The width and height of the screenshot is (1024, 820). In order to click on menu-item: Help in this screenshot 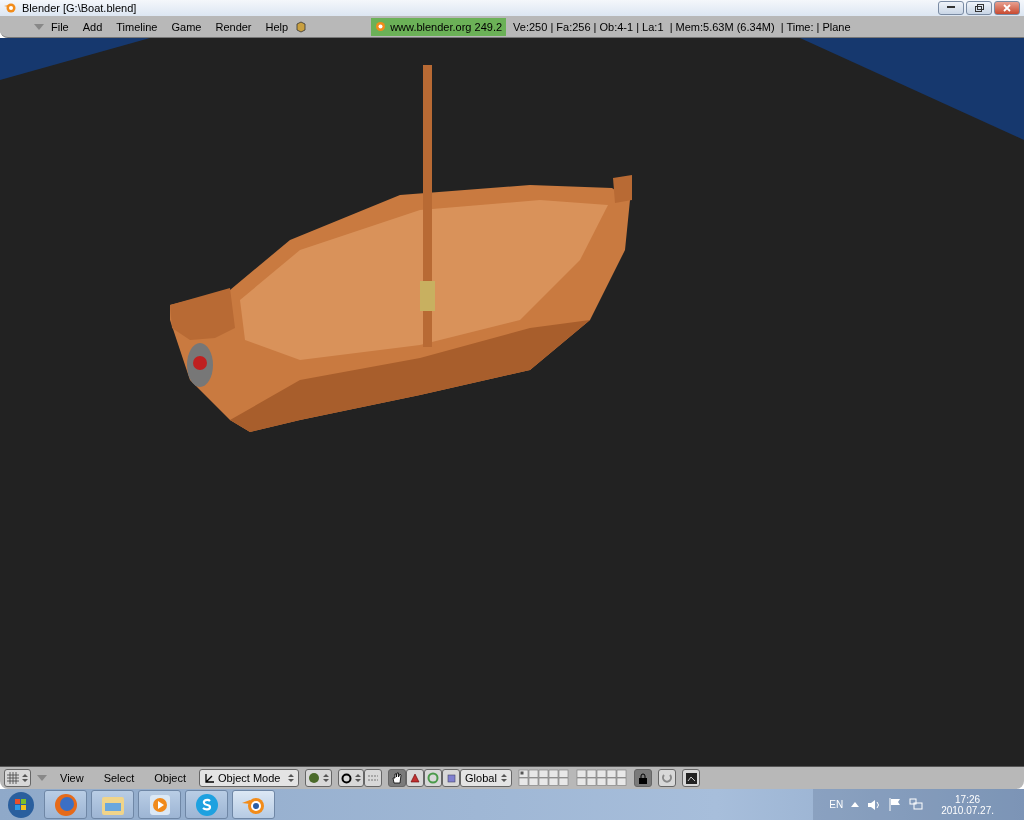, I will do `click(277, 26)`.